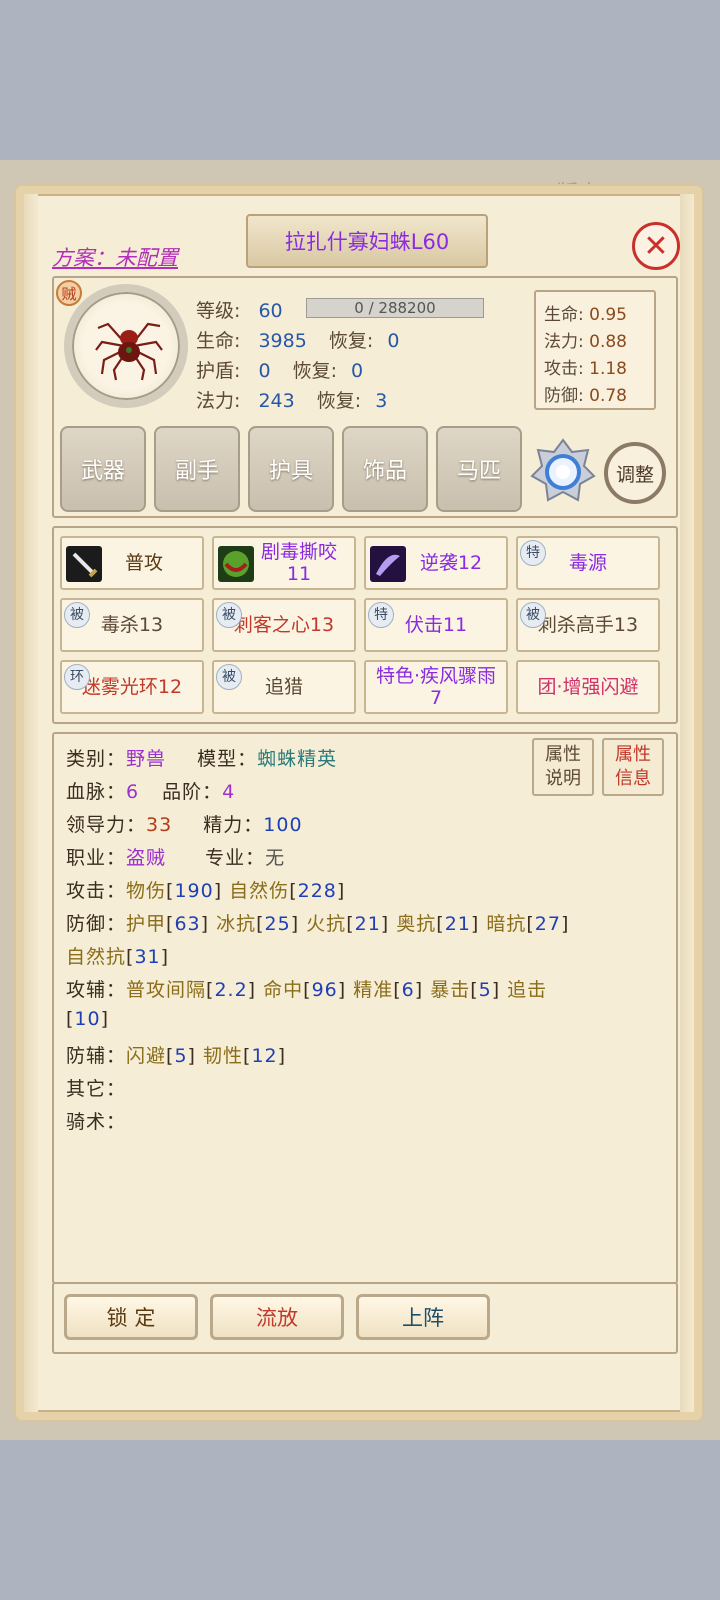 The image size is (720, 1600). What do you see at coordinates (436, 687) in the screenshot?
I see `skill-storm-rain: 特色·疾风骤雨 7` at bounding box center [436, 687].